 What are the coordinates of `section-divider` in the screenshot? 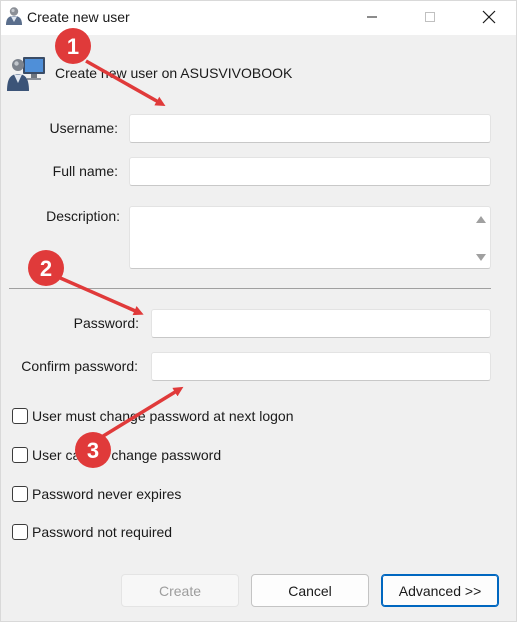 It's located at (250, 288).